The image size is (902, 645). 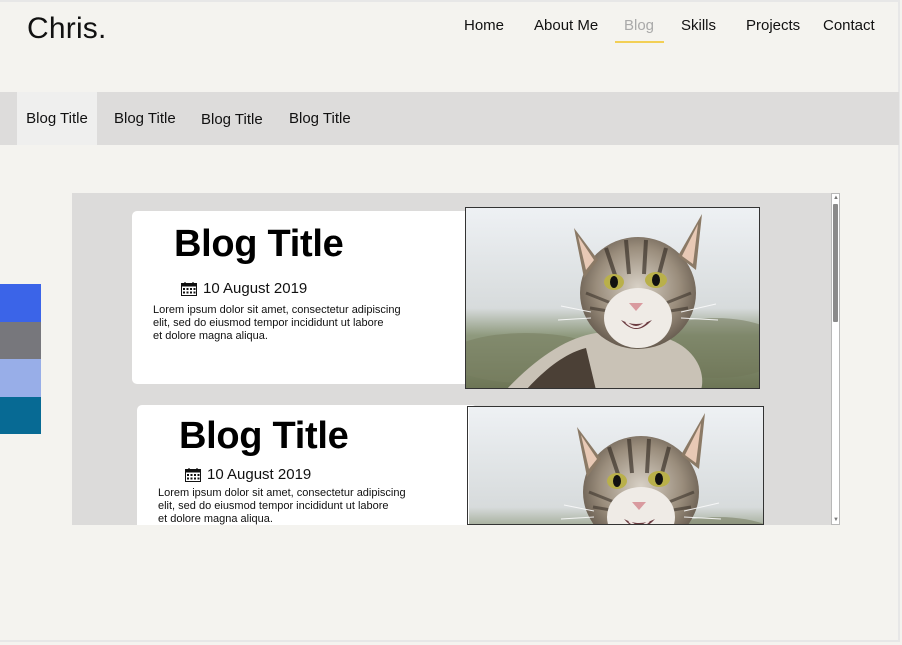 What do you see at coordinates (773, 25) in the screenshot?
I see `nav-projects: Projects` at bounding box center [773, 25].